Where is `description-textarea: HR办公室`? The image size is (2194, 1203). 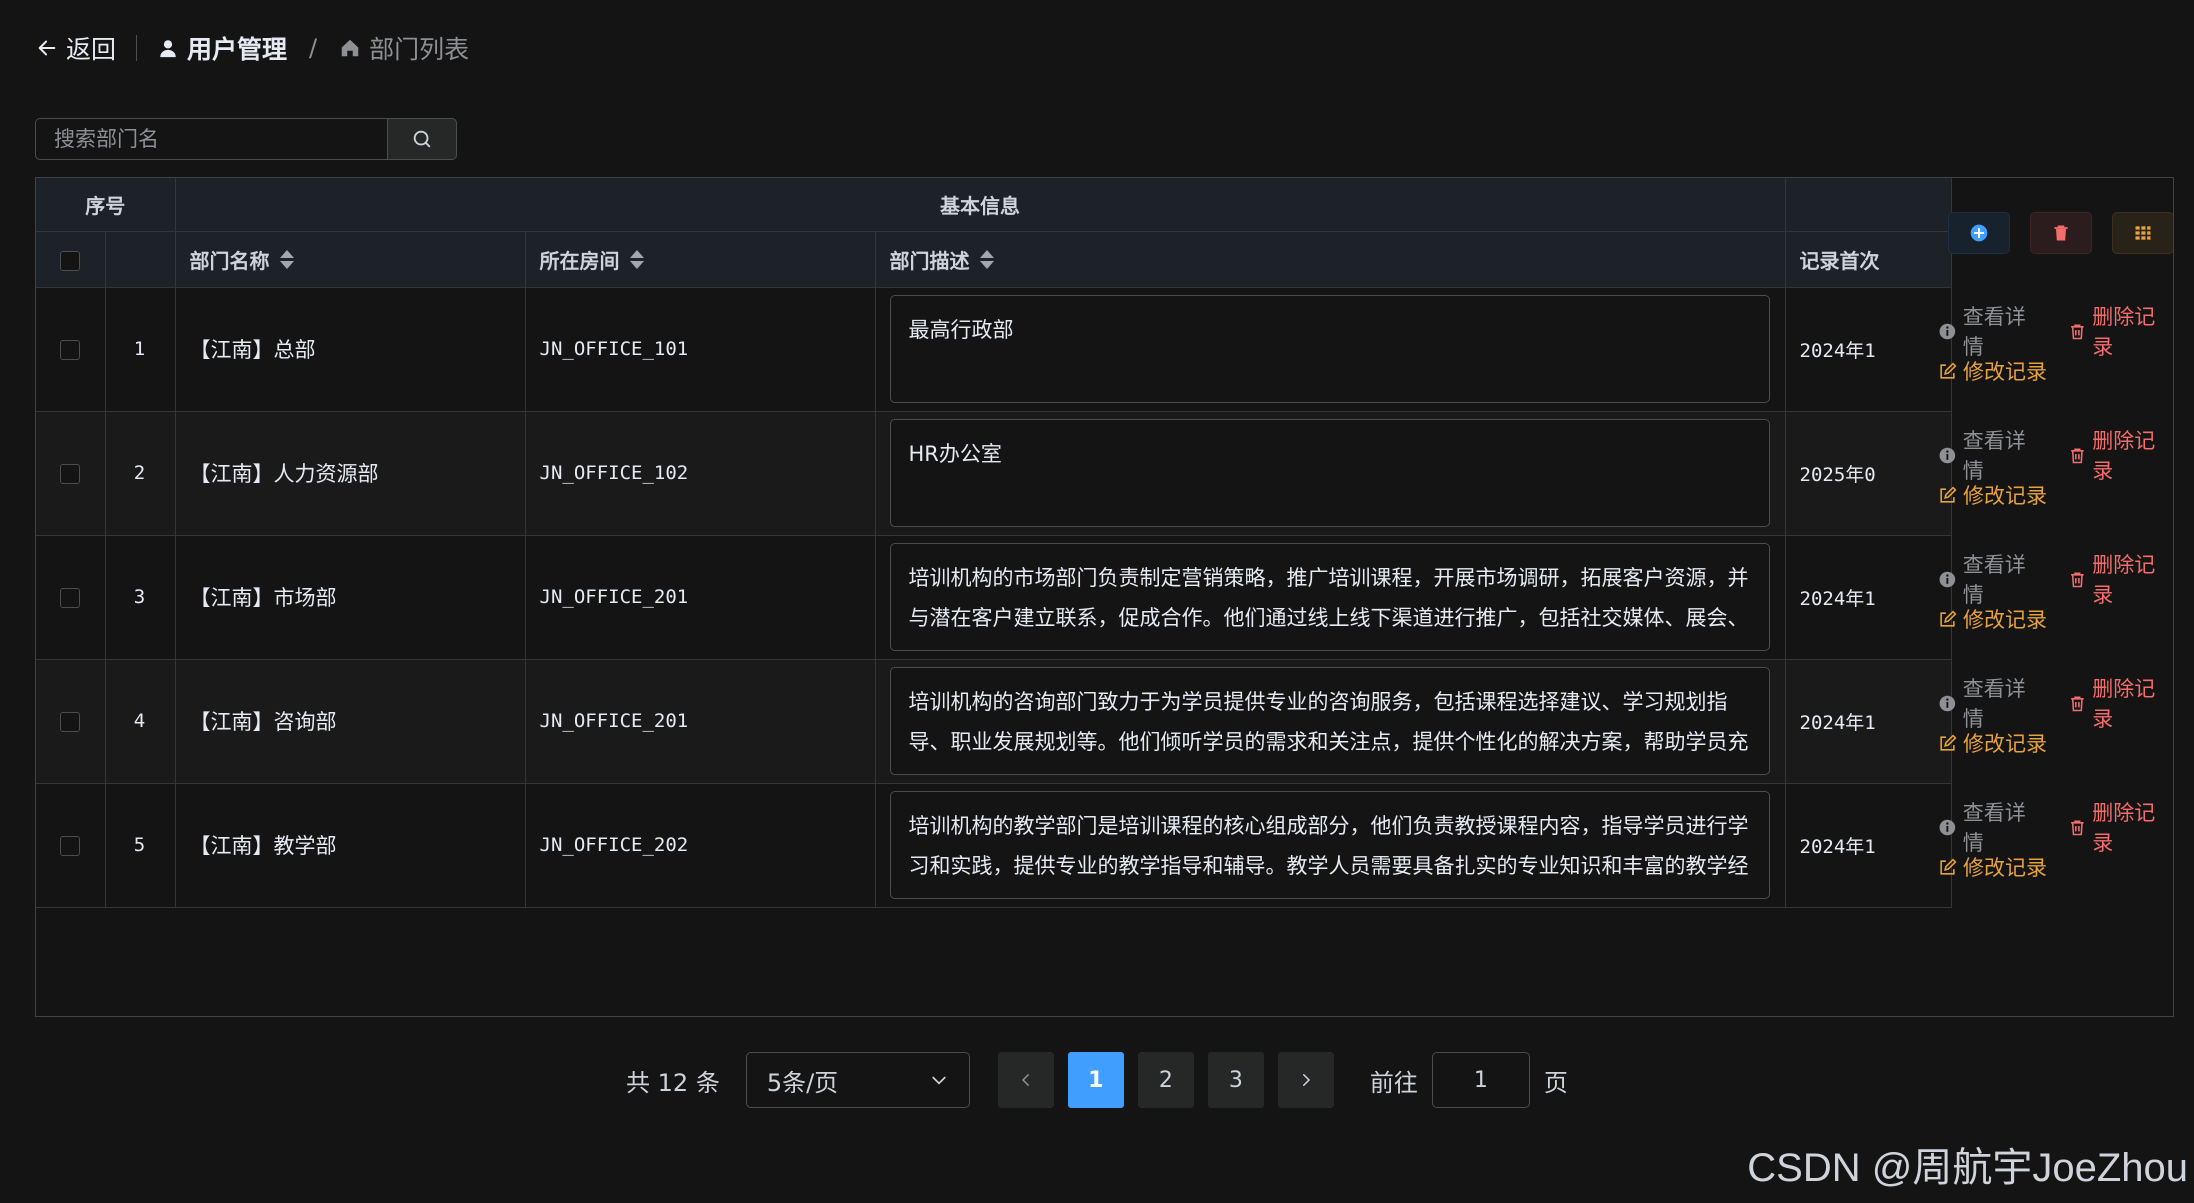 description-textarea: HR办公室 is located at coordinates (1329, 473).